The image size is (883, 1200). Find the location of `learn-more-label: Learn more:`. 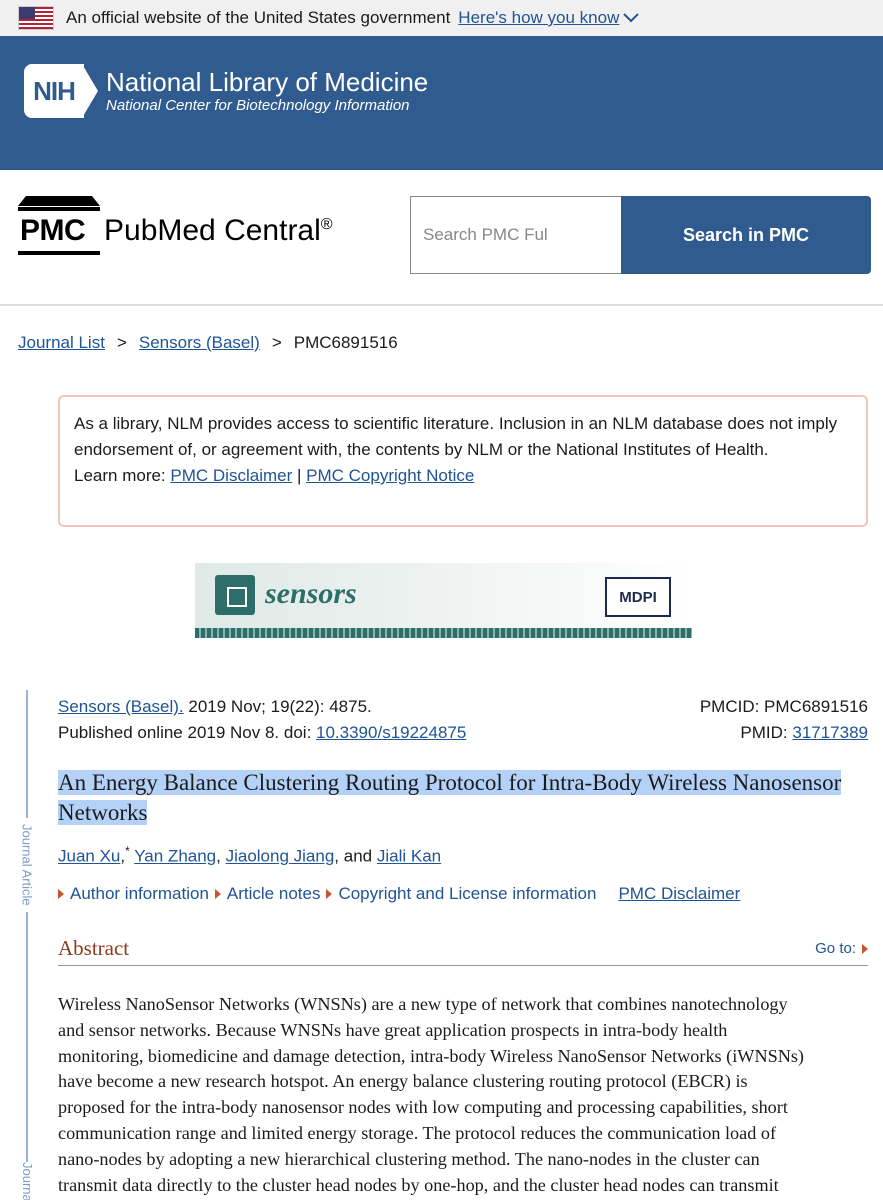

learn-more-label: Learn more: is located at coordinates (120, 475).